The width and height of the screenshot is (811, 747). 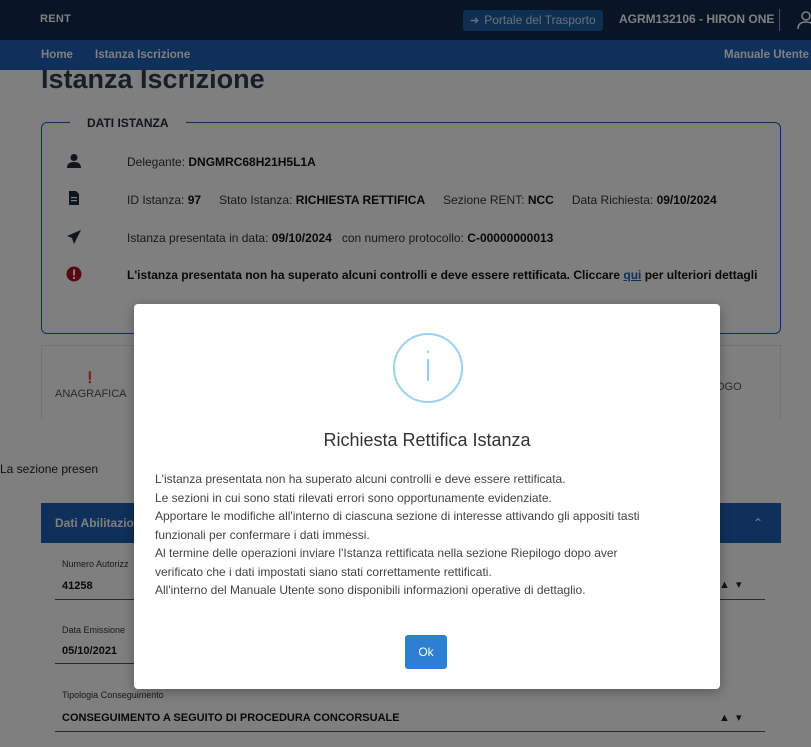 What do you see at coordinates (427, 440) in the screenshot?
I see `modal-title: Richiesta Rettifica Istanza` at bounding box center [427, 440].